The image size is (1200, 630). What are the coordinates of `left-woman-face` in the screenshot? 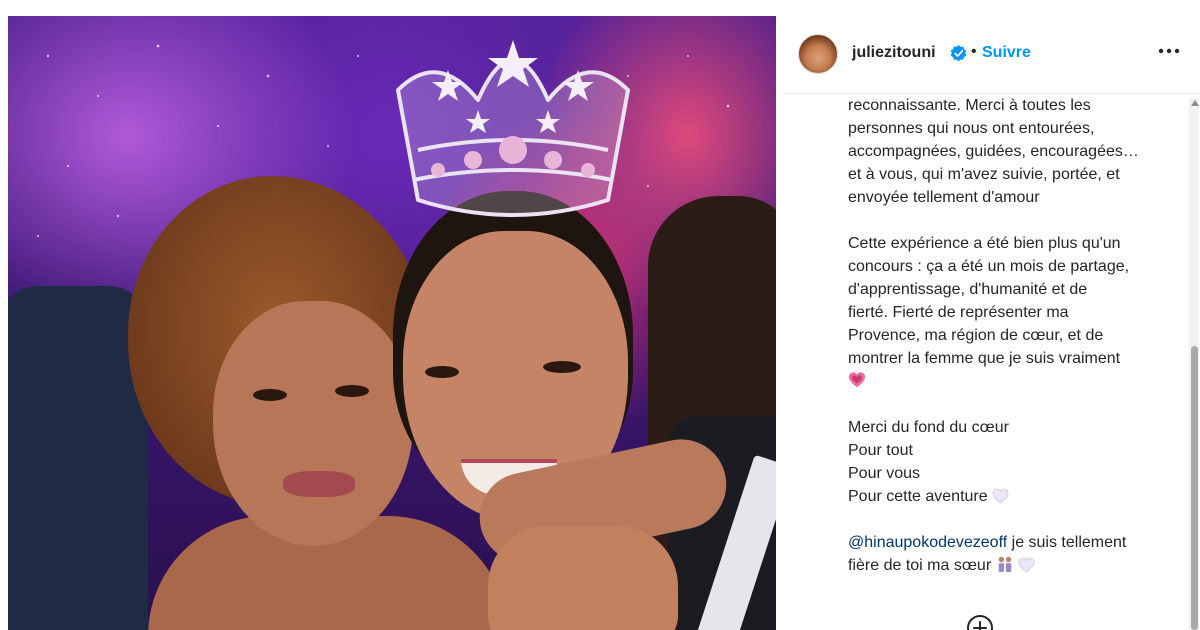 It's located at (313, 423).